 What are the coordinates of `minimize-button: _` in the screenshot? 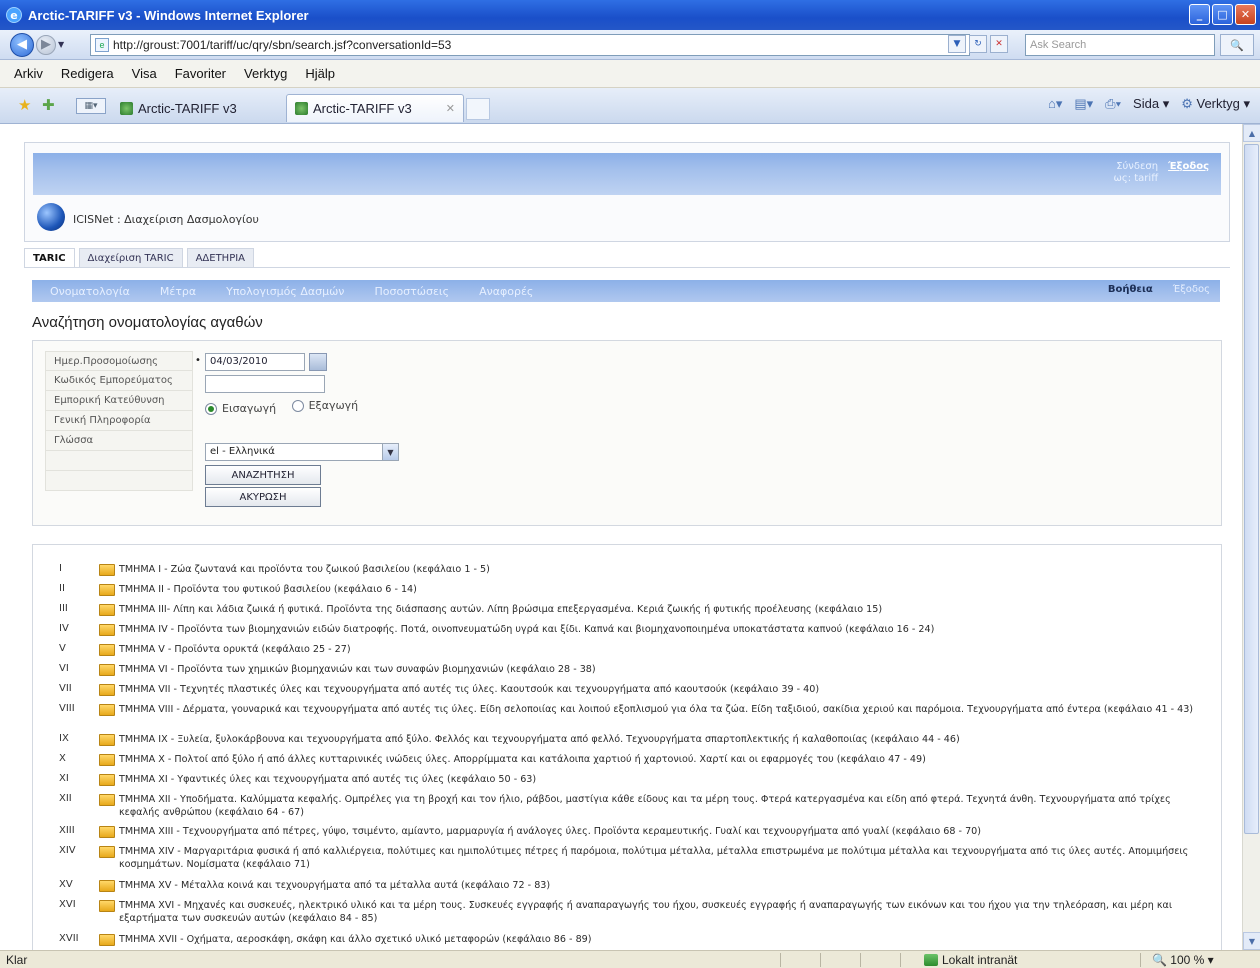 It's located at (1199, 14).